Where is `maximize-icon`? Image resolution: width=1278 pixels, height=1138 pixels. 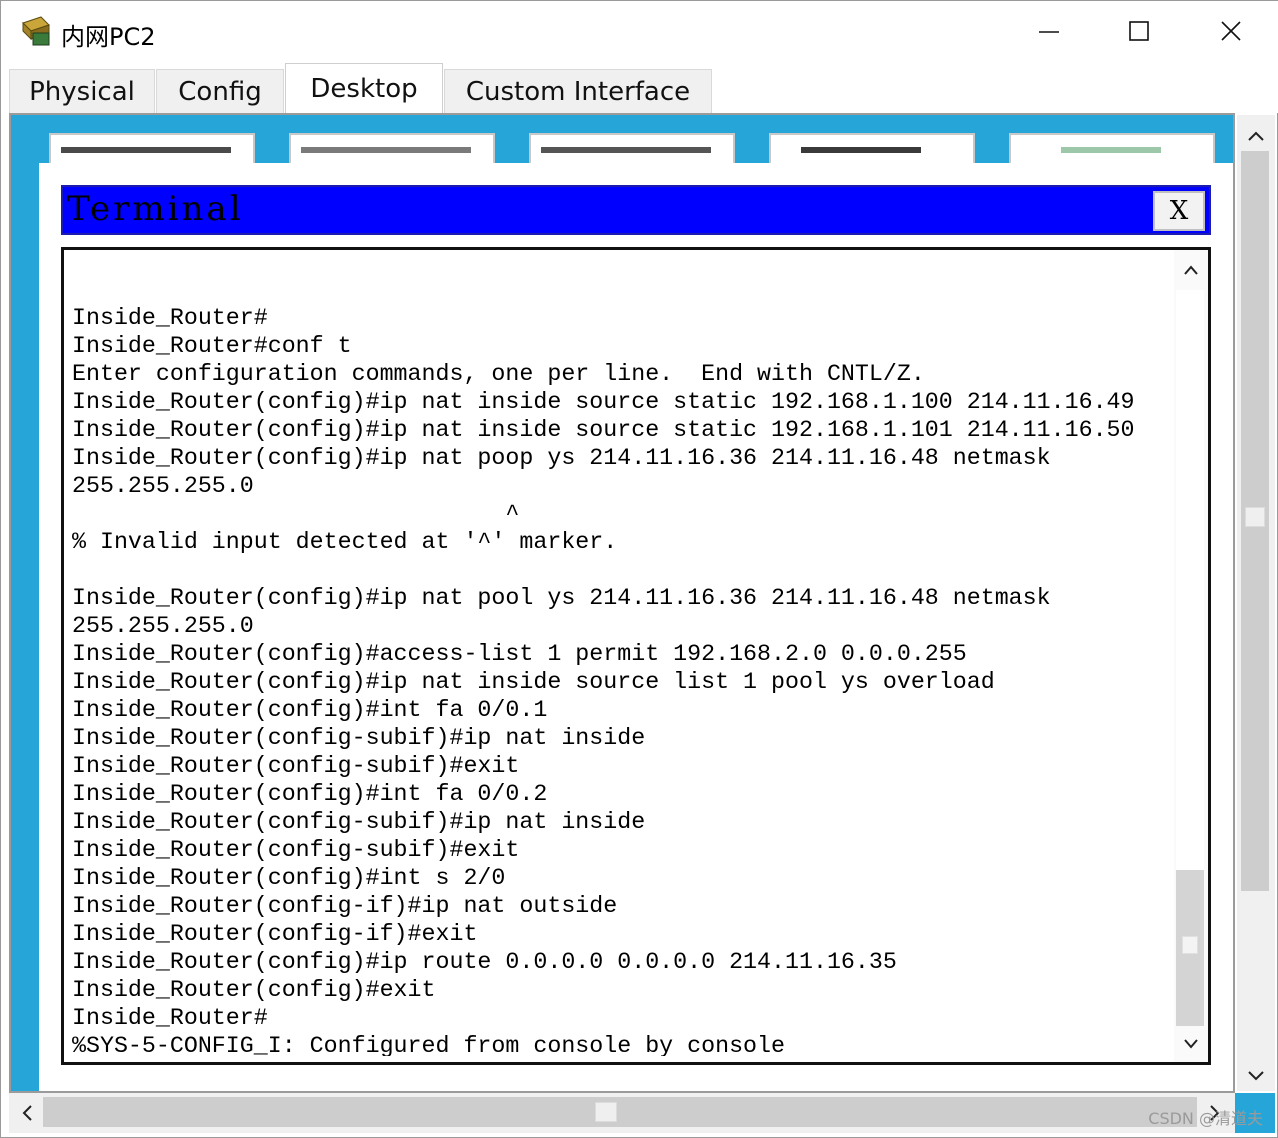 maximize-icon is located at coordinates (1139, 31).